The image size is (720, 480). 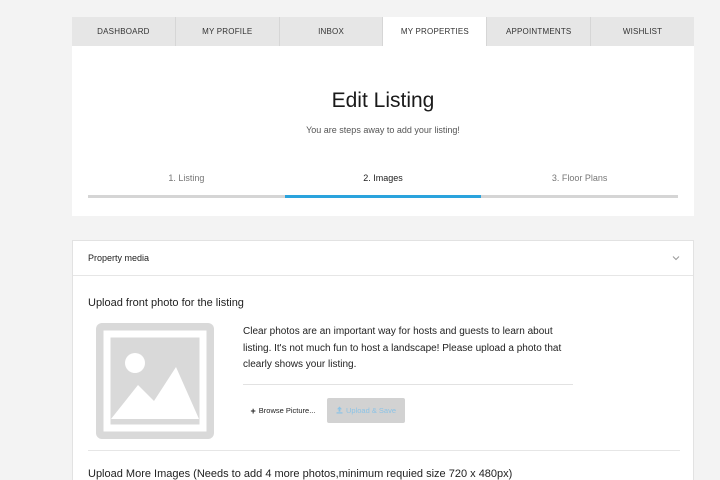 What do you see at coordinates (383, 100) in the screenshot?
I see `page-title: Edit Listing` at bounding box center [383, 100].